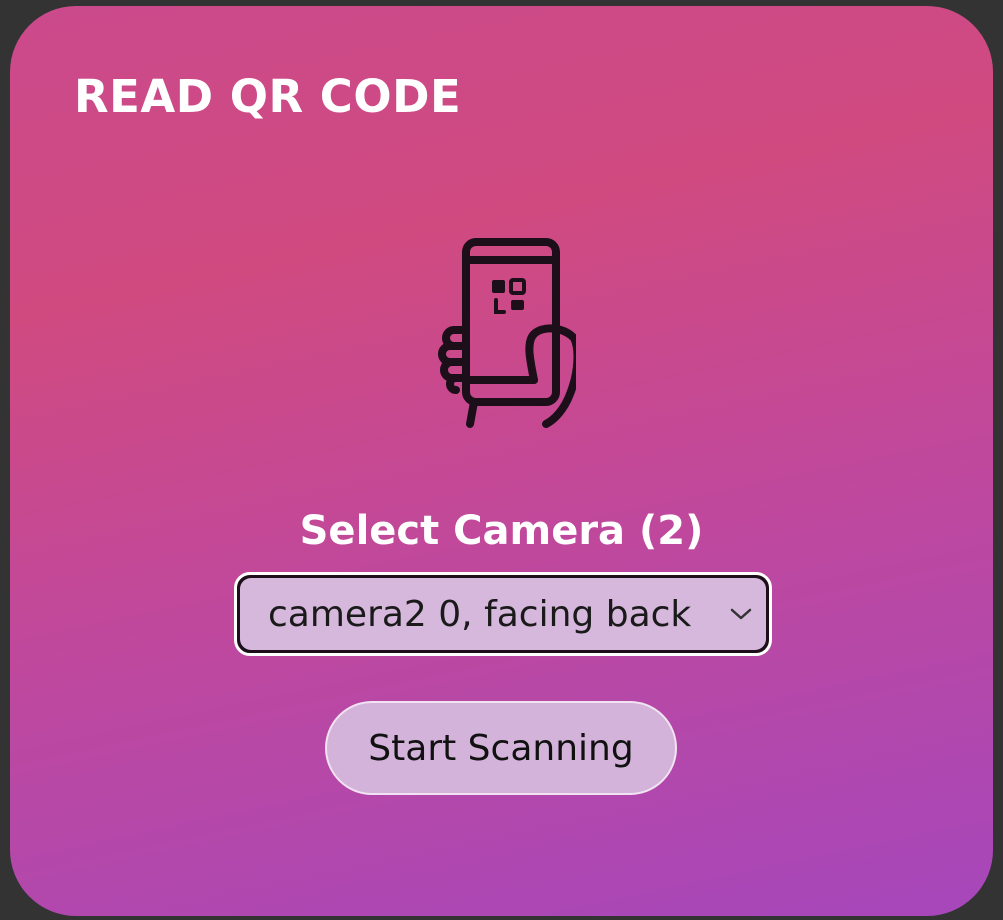  What do you see at coordinates (741, 614) in the screenshot?
I see `chevron-down-icon` at bounding box center [741, 614].